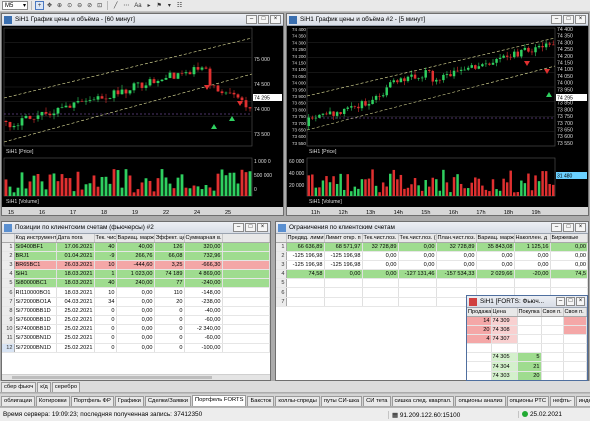 This screenshot has width=590, height=421. Describe the element at coordinates (504, 375) in the screenshot. I see `price-cell: 74 303` at that location.